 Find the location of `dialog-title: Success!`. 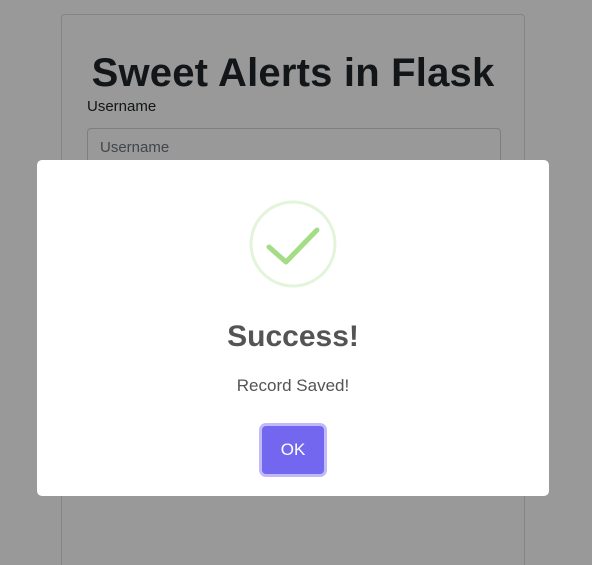

dialog-title: Success! is located at coordinates (293, 336).